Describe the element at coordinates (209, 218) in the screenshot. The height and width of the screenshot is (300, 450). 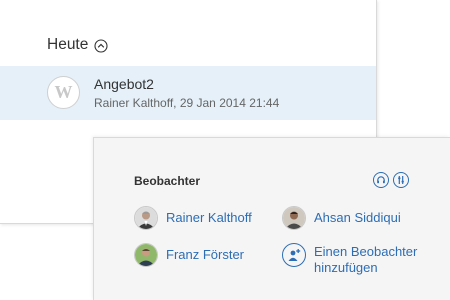
I see `observer-link: Rainer Kalthoff` at that location.